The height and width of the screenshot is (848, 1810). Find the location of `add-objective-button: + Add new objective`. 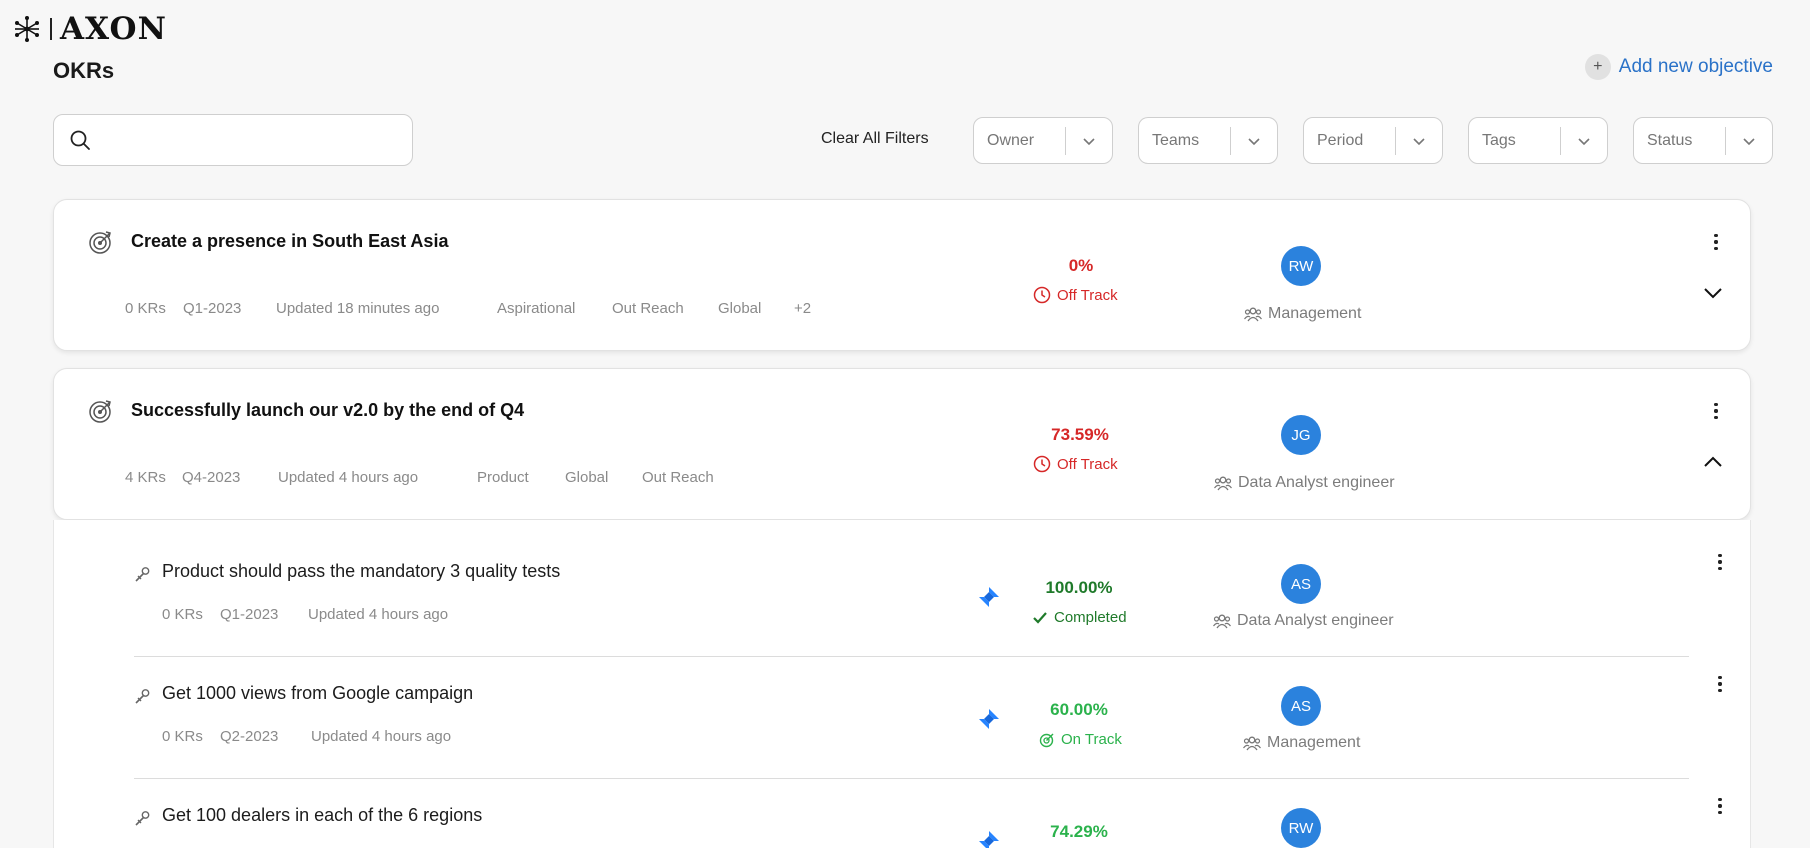

add-objective-button: + Add new objective is located at coordinates (1678, 67).